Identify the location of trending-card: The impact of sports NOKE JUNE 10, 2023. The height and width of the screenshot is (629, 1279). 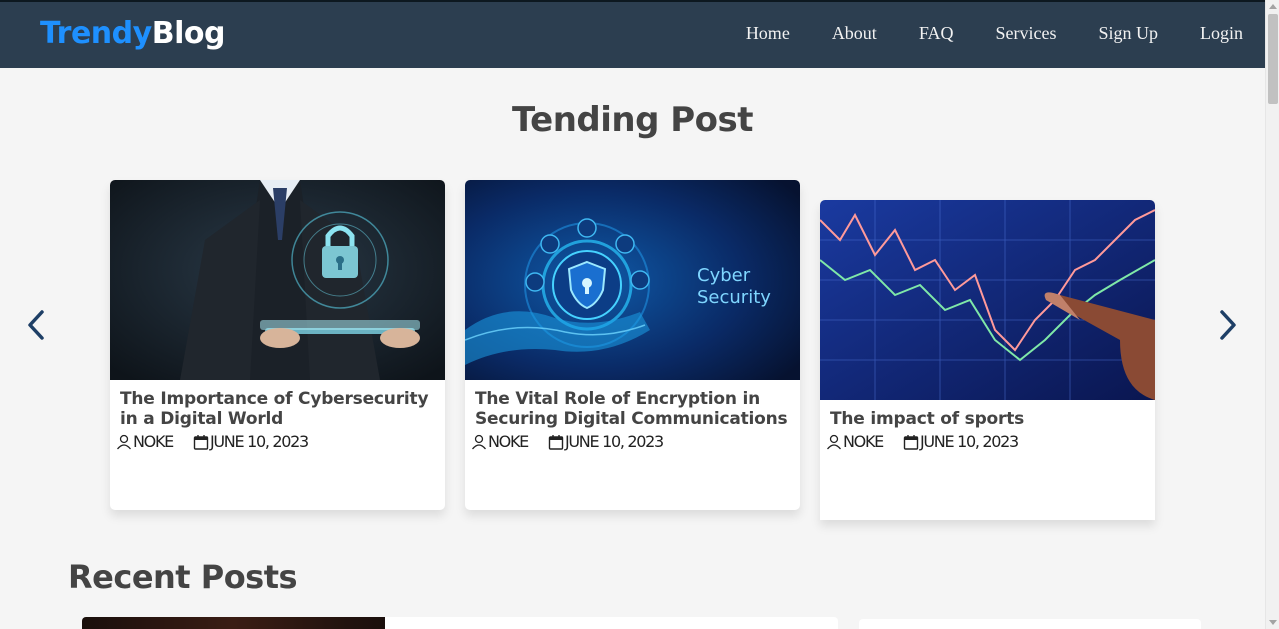
(987, 360).